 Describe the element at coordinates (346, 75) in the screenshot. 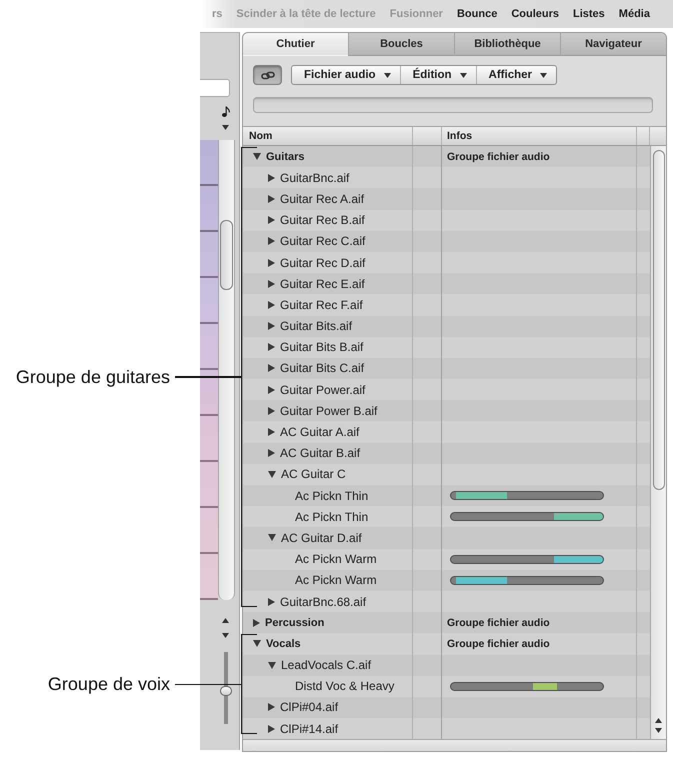

I see `dropdown-button: Fichier audio` at that location.